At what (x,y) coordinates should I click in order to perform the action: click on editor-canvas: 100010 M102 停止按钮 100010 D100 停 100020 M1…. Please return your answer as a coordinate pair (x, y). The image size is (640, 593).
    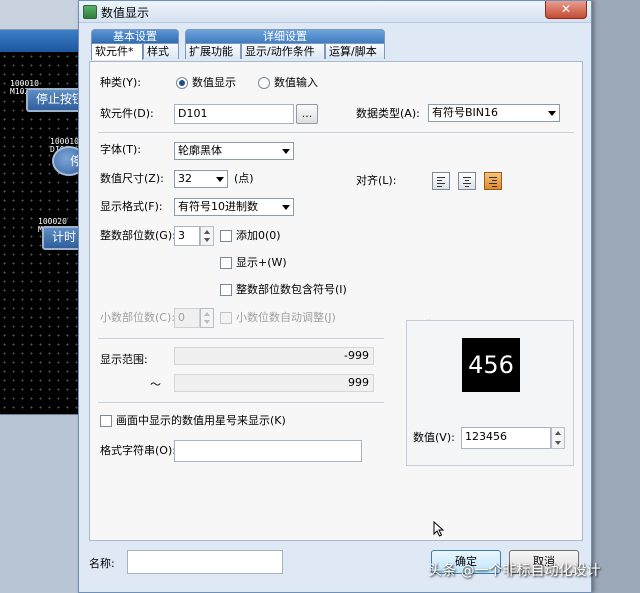
    Looking at the image, I should click on (43, 233).